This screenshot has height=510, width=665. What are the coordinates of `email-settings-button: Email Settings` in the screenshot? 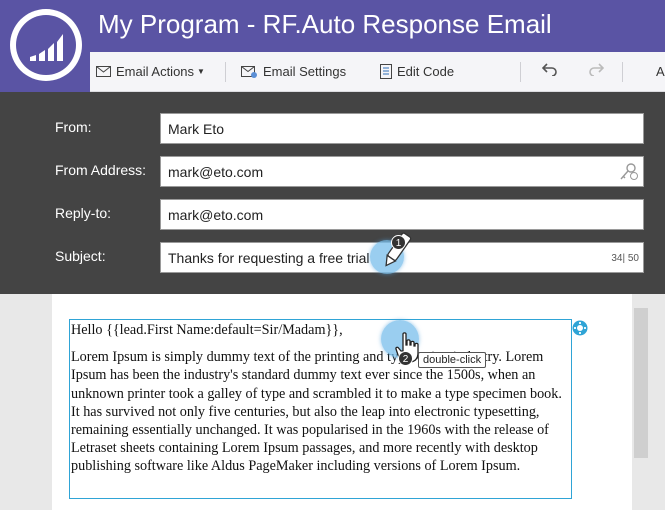 It's located at (293, 71).